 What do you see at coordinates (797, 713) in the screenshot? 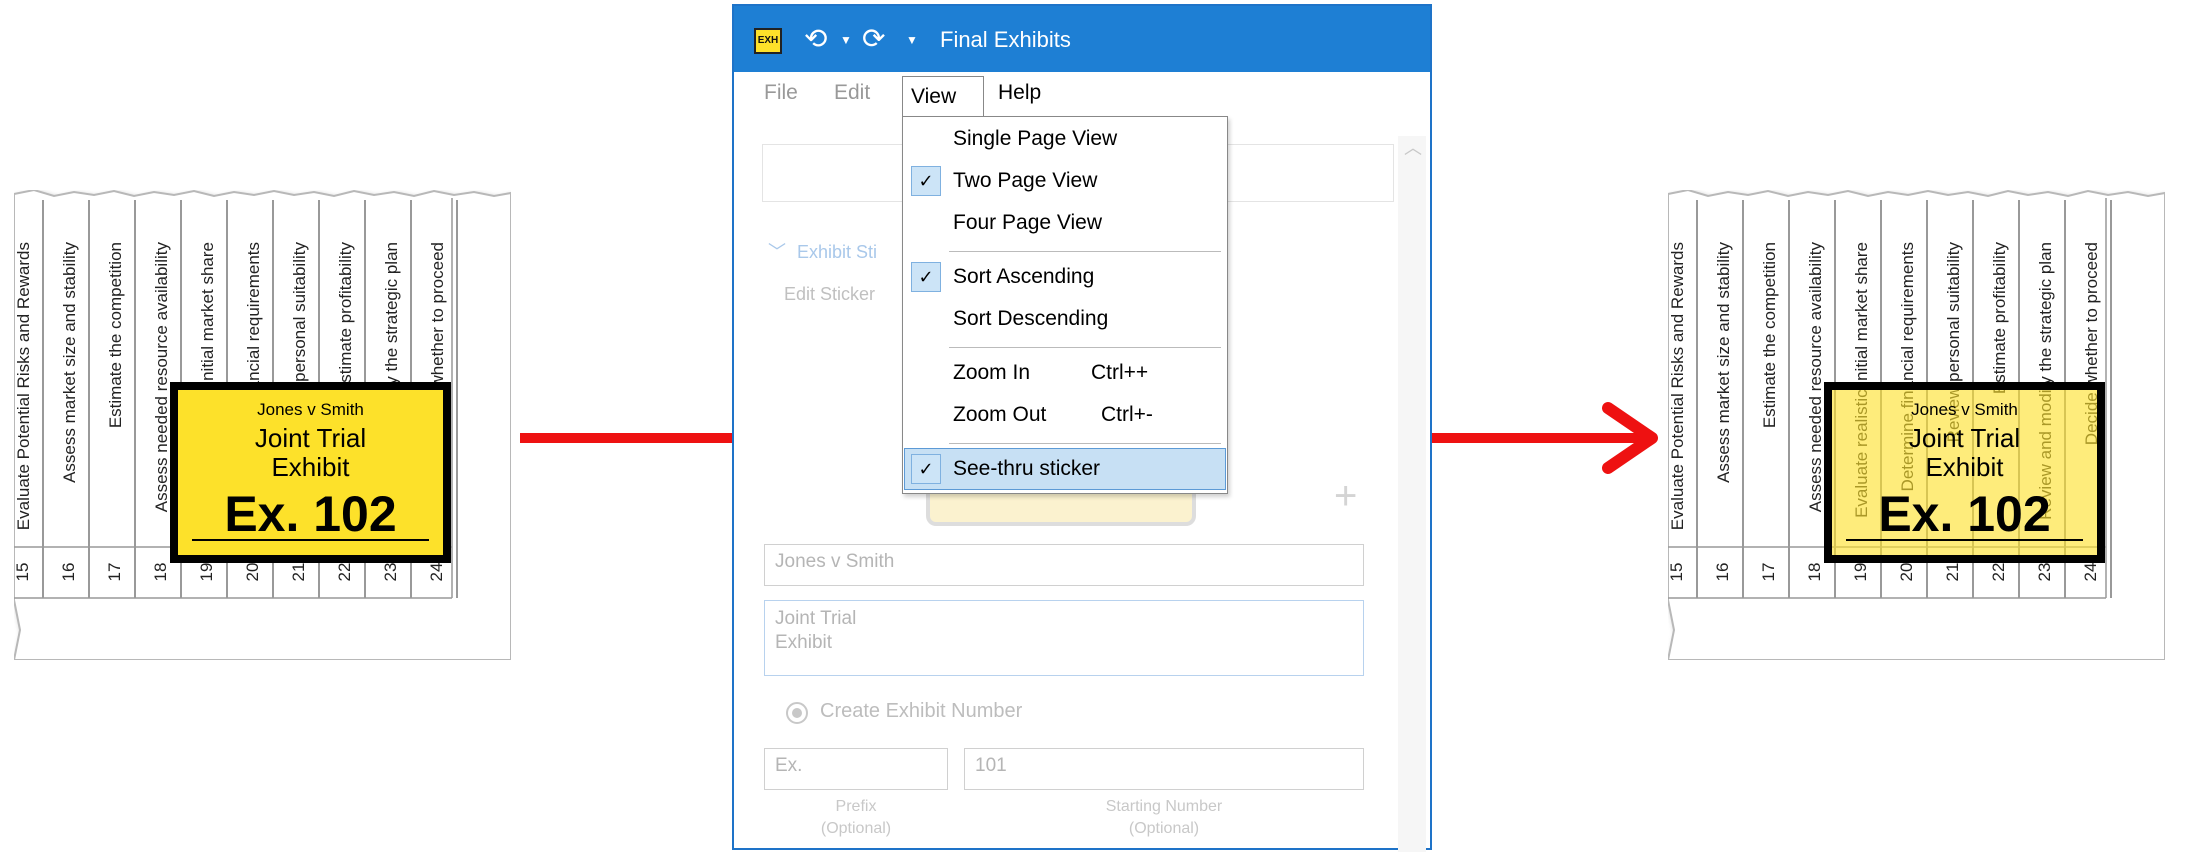
I see `create-number-radio` at bounding box center [797, 713].